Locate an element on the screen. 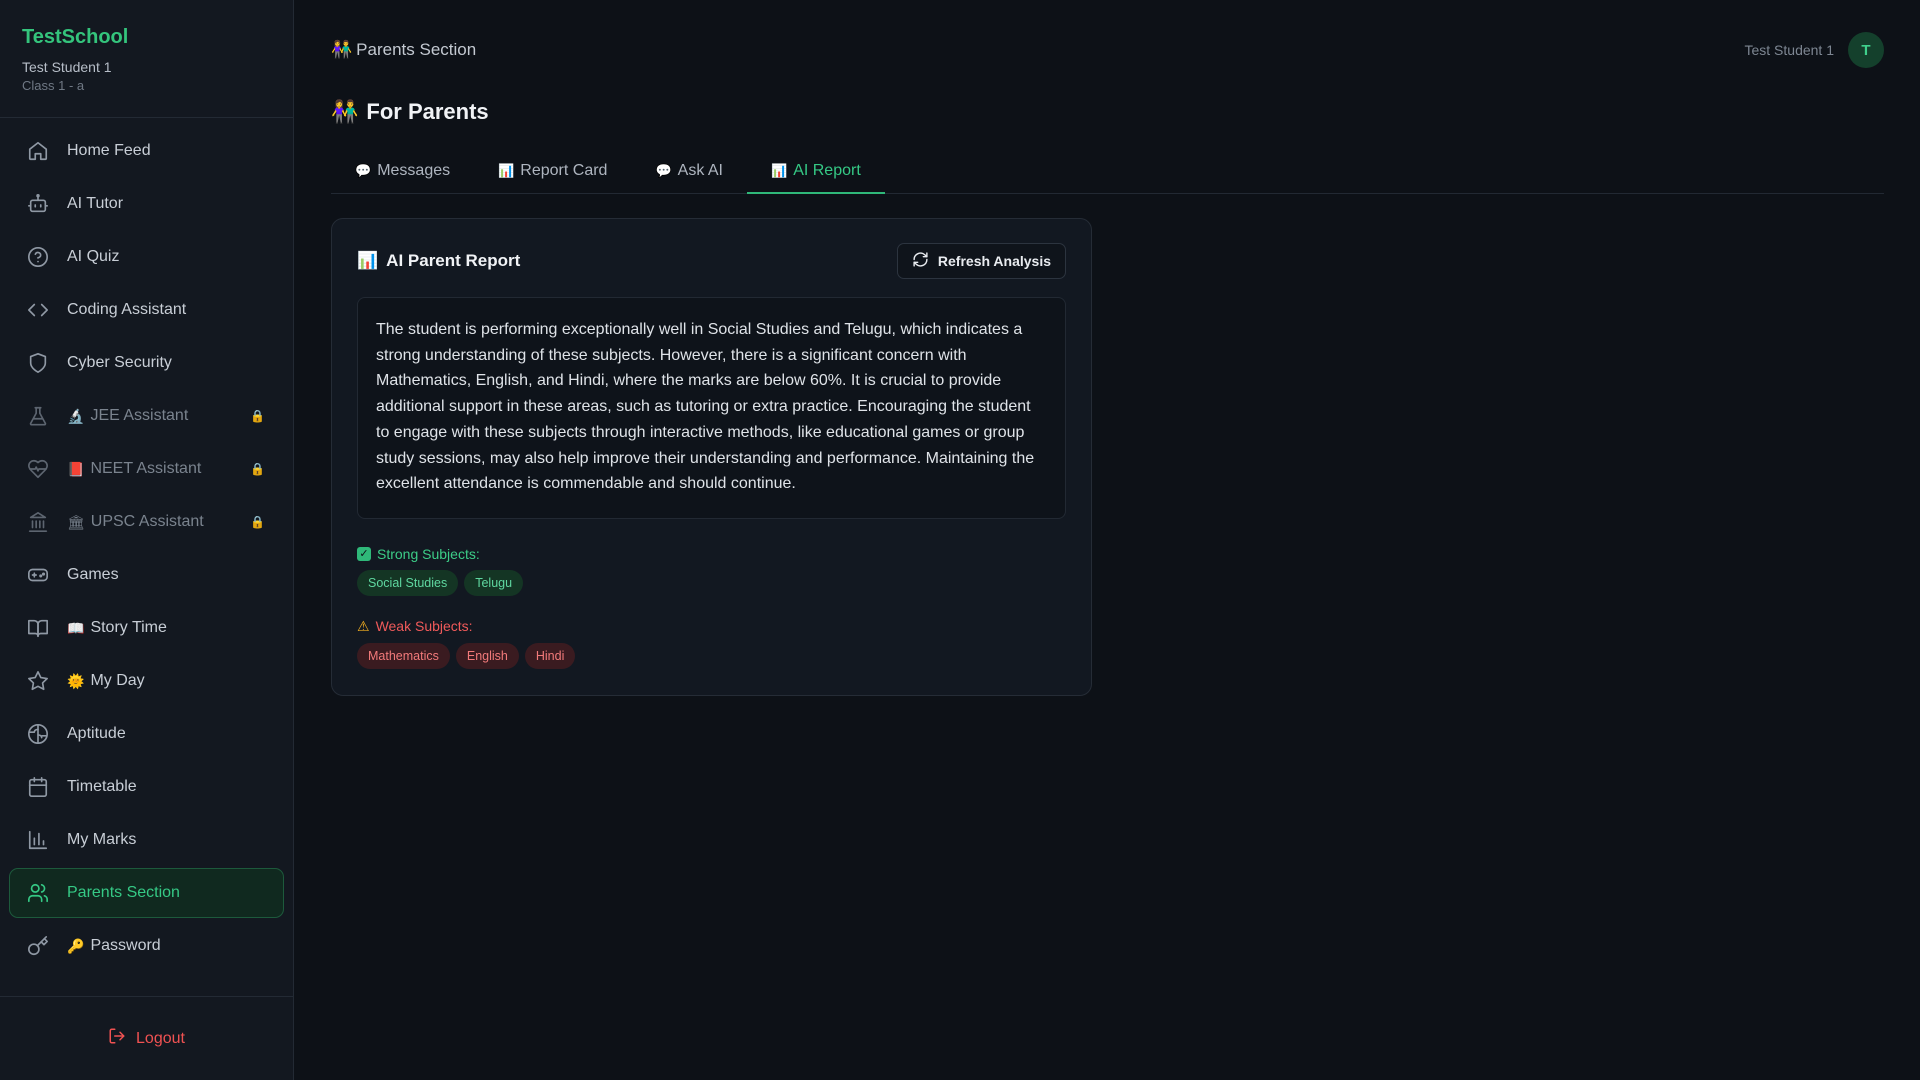 Image resolution: width=1920 pixels, height=1080 pixels. tab-report-card: 📊 Report Card is located at coordinates (552, 172).